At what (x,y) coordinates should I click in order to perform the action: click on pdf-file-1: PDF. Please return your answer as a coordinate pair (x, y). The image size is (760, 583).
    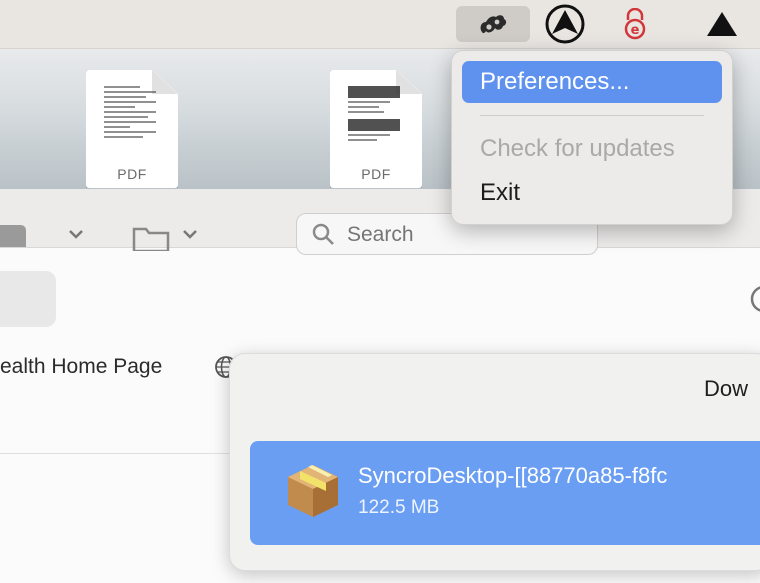
    Looking at the image, I should click on (132, 129).